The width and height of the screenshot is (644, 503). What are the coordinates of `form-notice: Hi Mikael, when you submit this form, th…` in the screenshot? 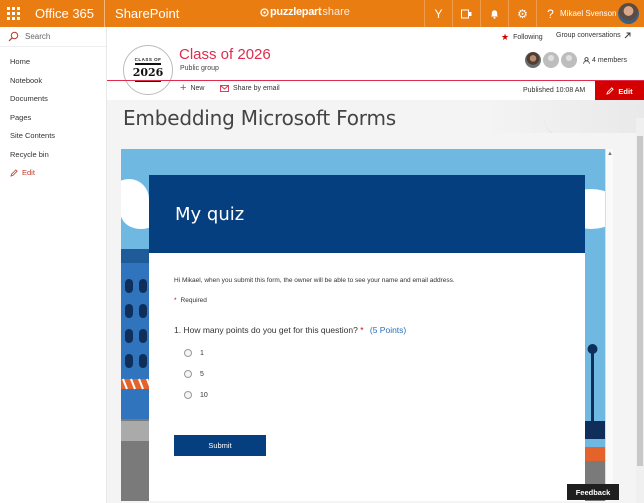 It's located at (314, 280).